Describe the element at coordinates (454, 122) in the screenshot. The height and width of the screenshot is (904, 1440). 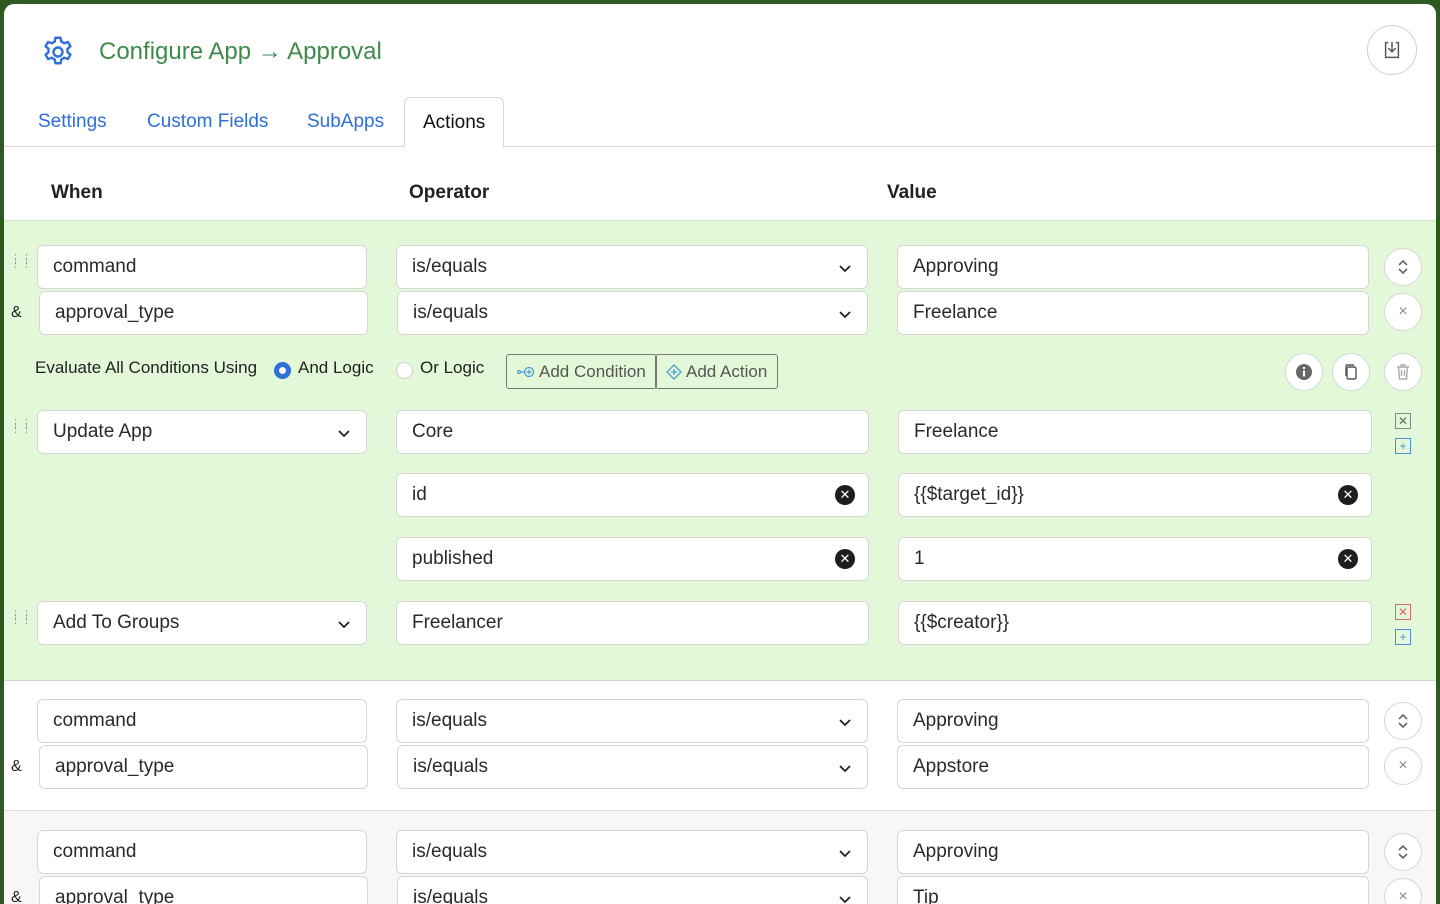
I see `tab-actions: Actions` at that location.